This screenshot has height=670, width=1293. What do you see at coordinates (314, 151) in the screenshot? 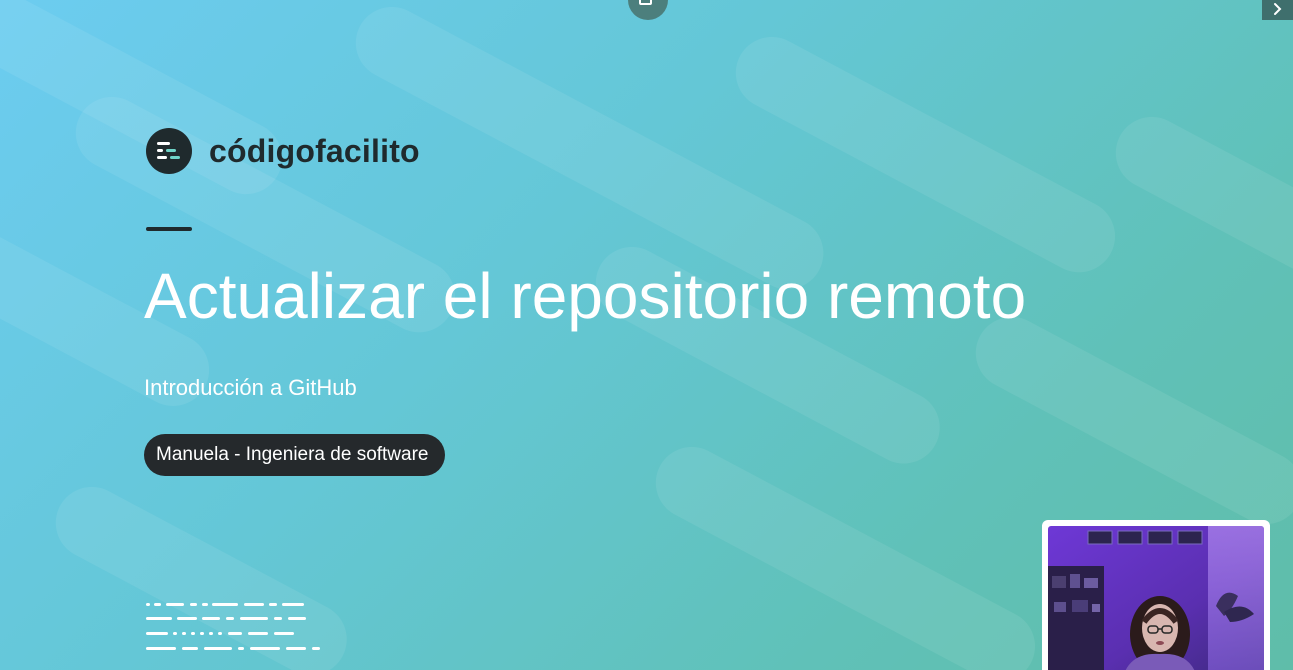
I see `brand-name: códigofacilito` at bounding box center [314, 151].